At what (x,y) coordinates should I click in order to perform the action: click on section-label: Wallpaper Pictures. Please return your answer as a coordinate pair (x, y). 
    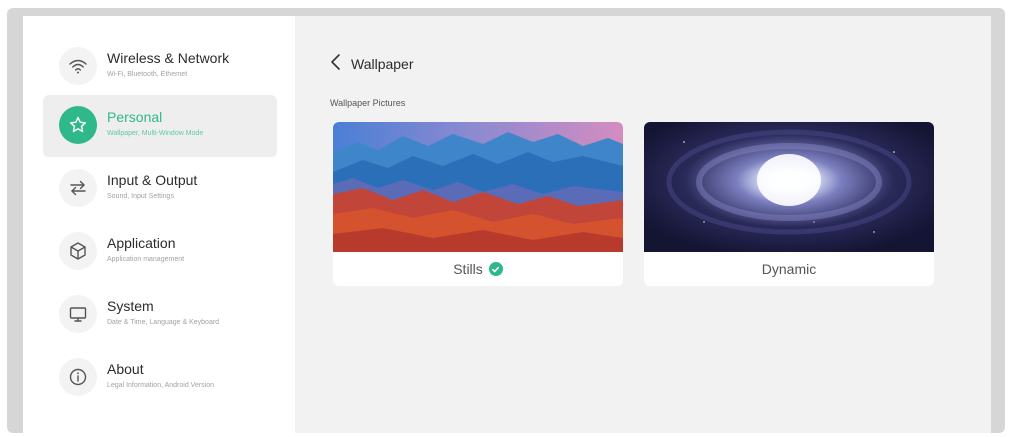
    Looking at the image, I should click on (368, 103).